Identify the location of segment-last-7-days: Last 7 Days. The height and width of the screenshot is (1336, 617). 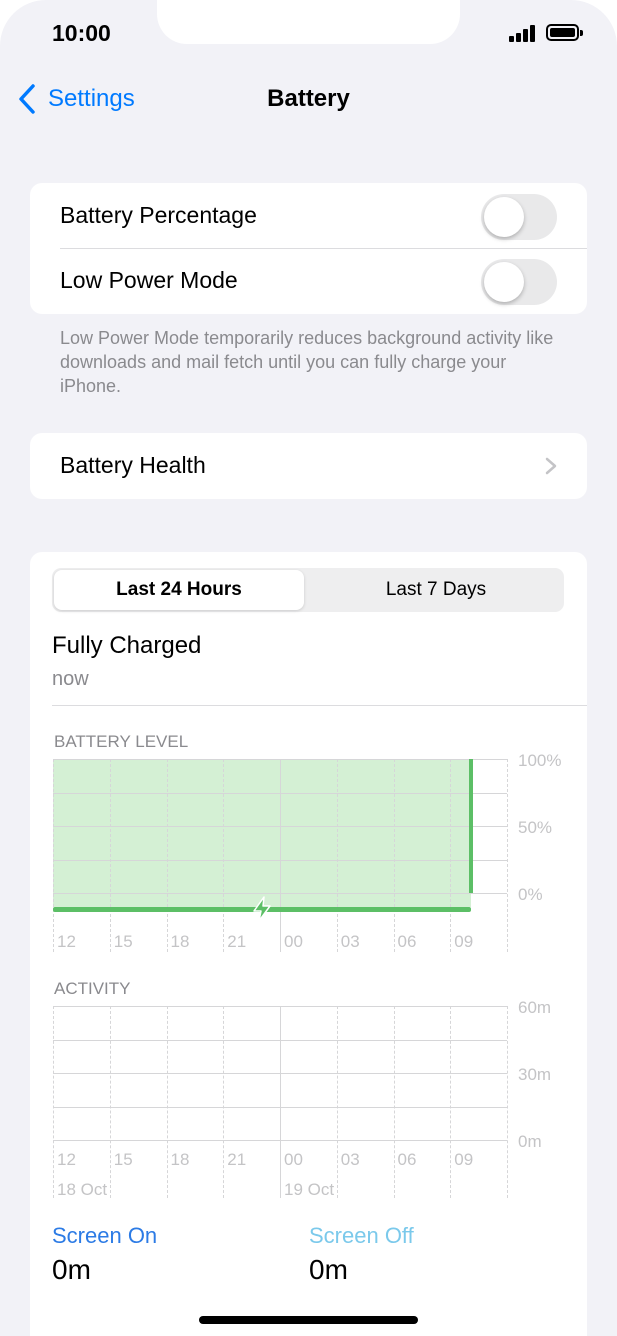
(436, 590).